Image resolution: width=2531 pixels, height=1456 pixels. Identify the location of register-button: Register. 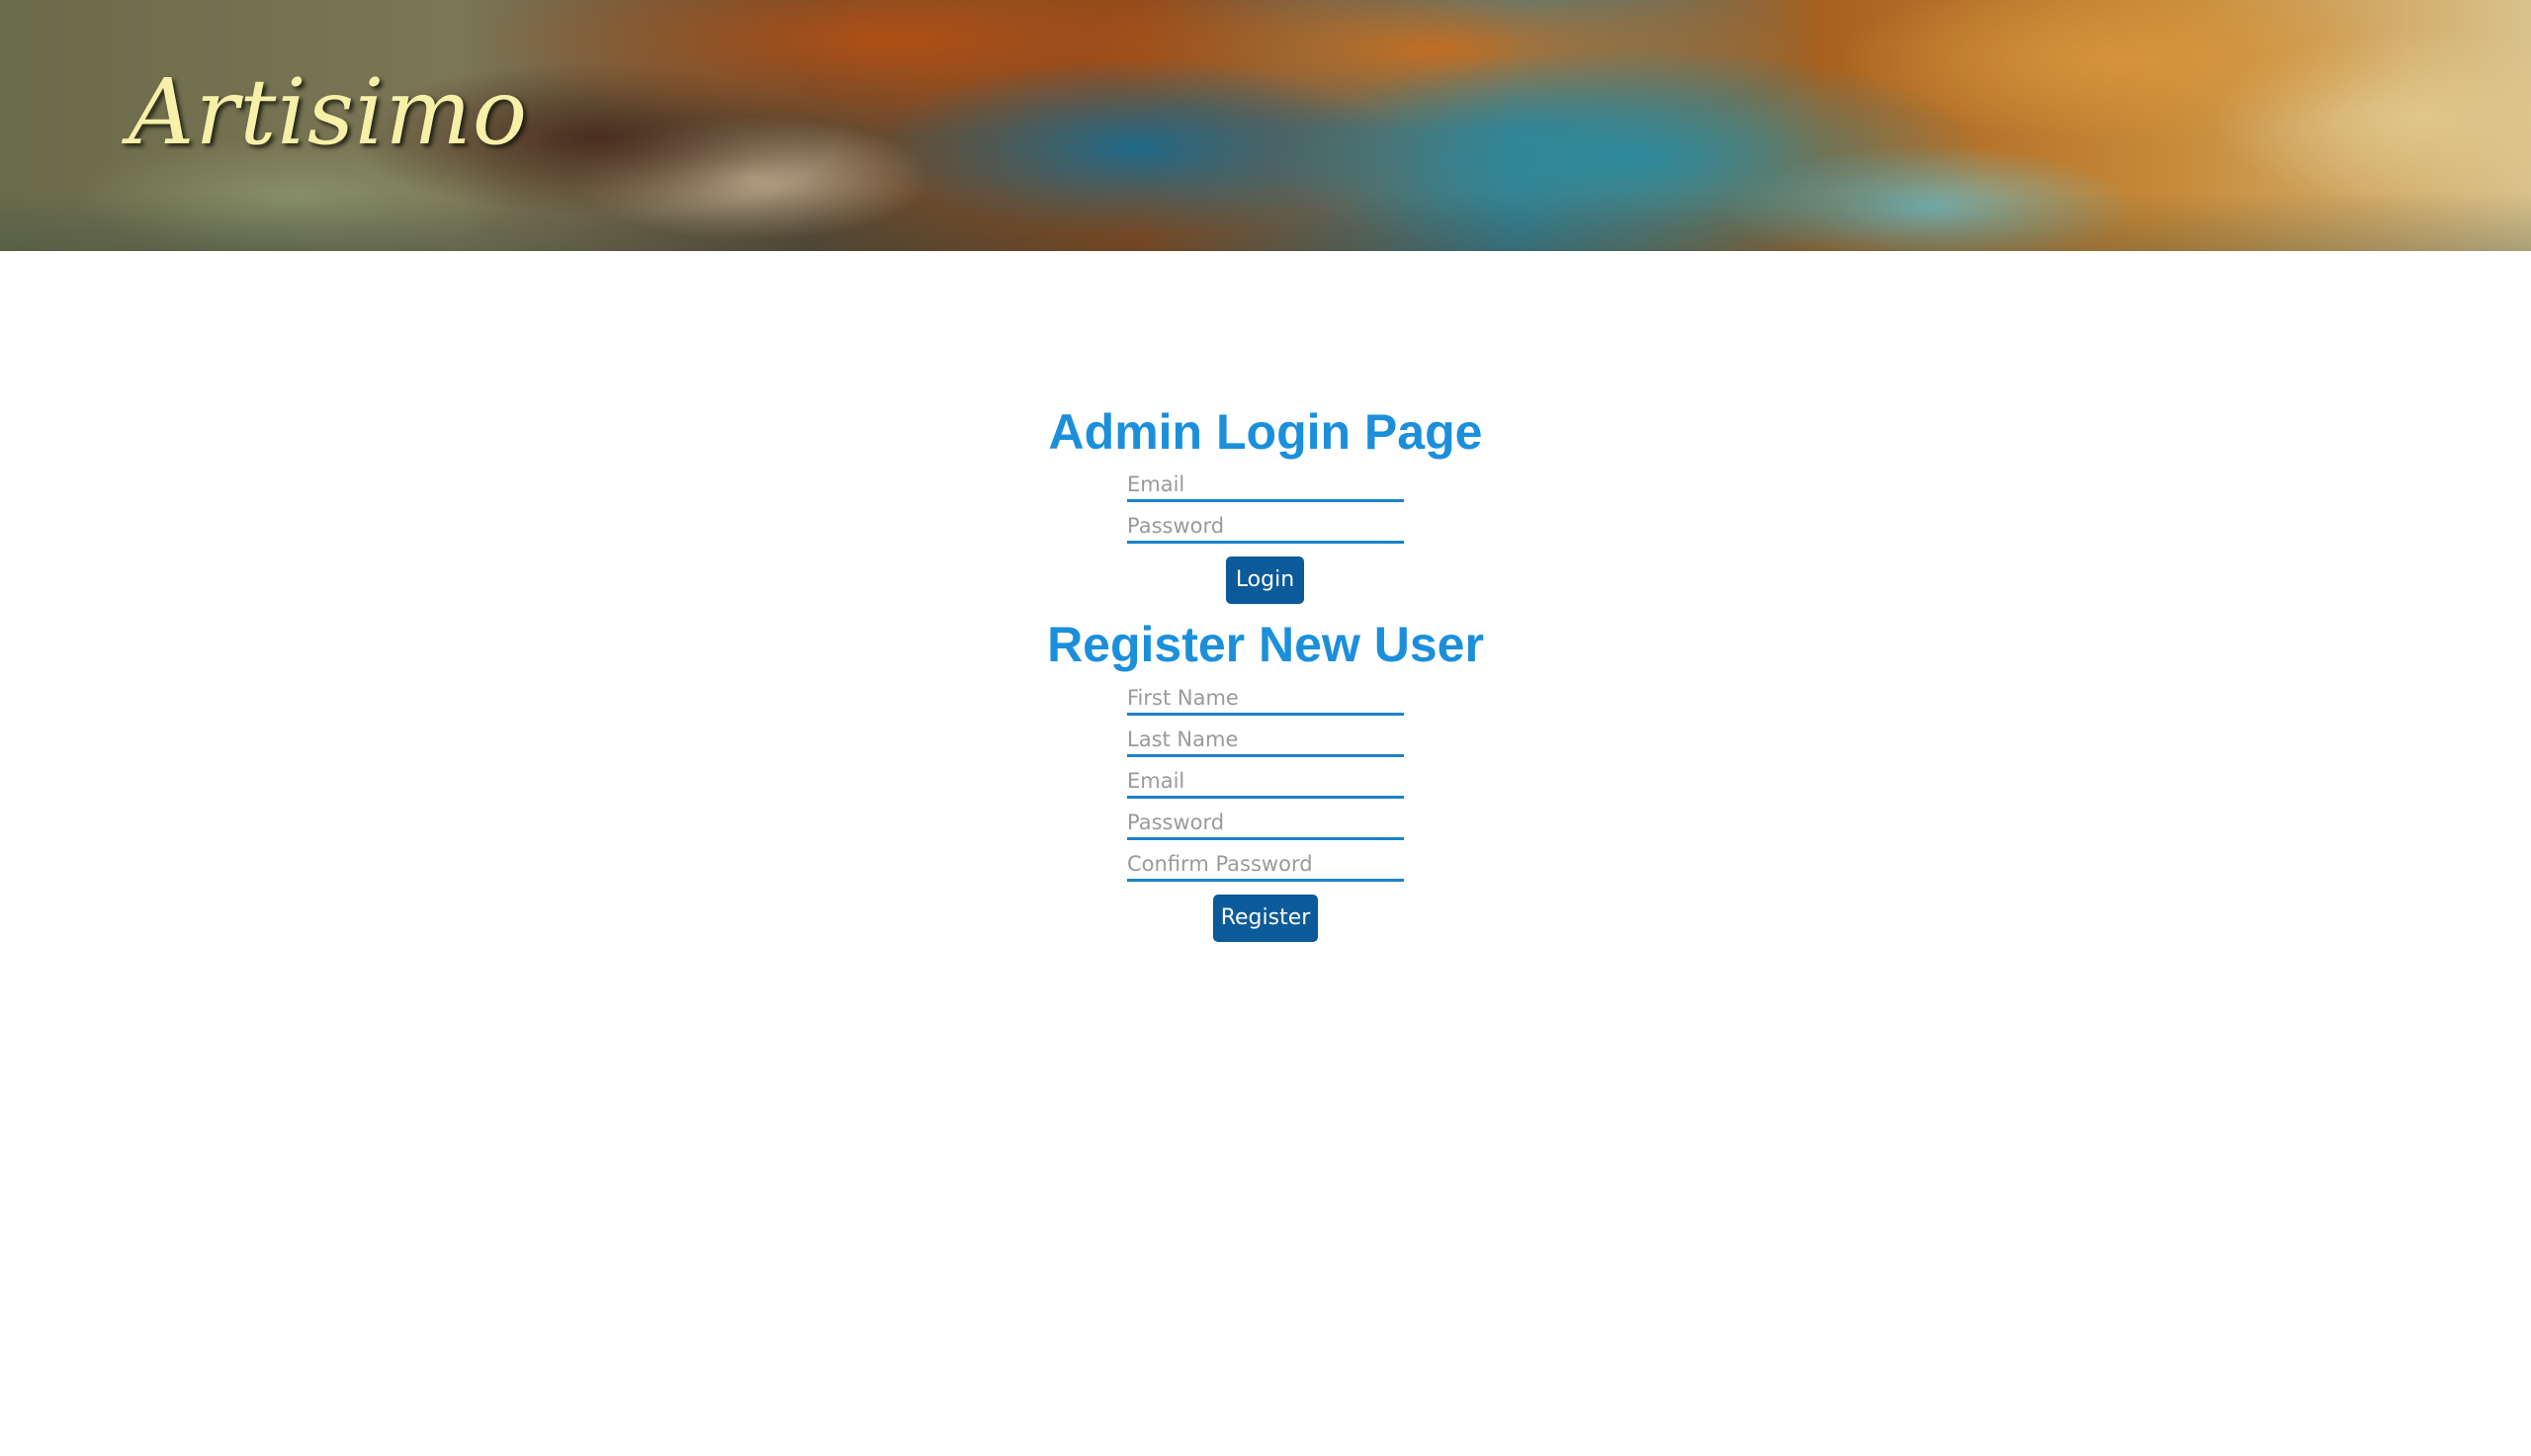
(1265, 918).